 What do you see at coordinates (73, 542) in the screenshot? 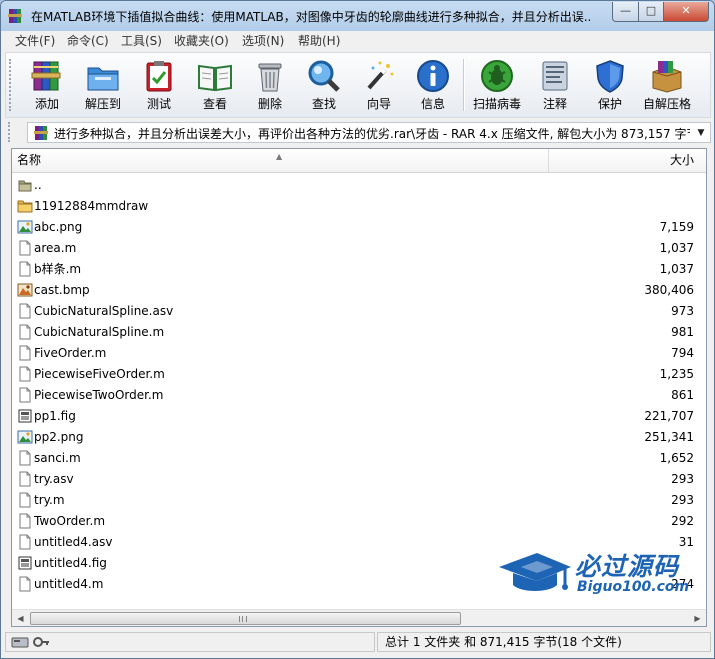
I see `file-name: untitled4.asv` at bounding box center [73, 542].